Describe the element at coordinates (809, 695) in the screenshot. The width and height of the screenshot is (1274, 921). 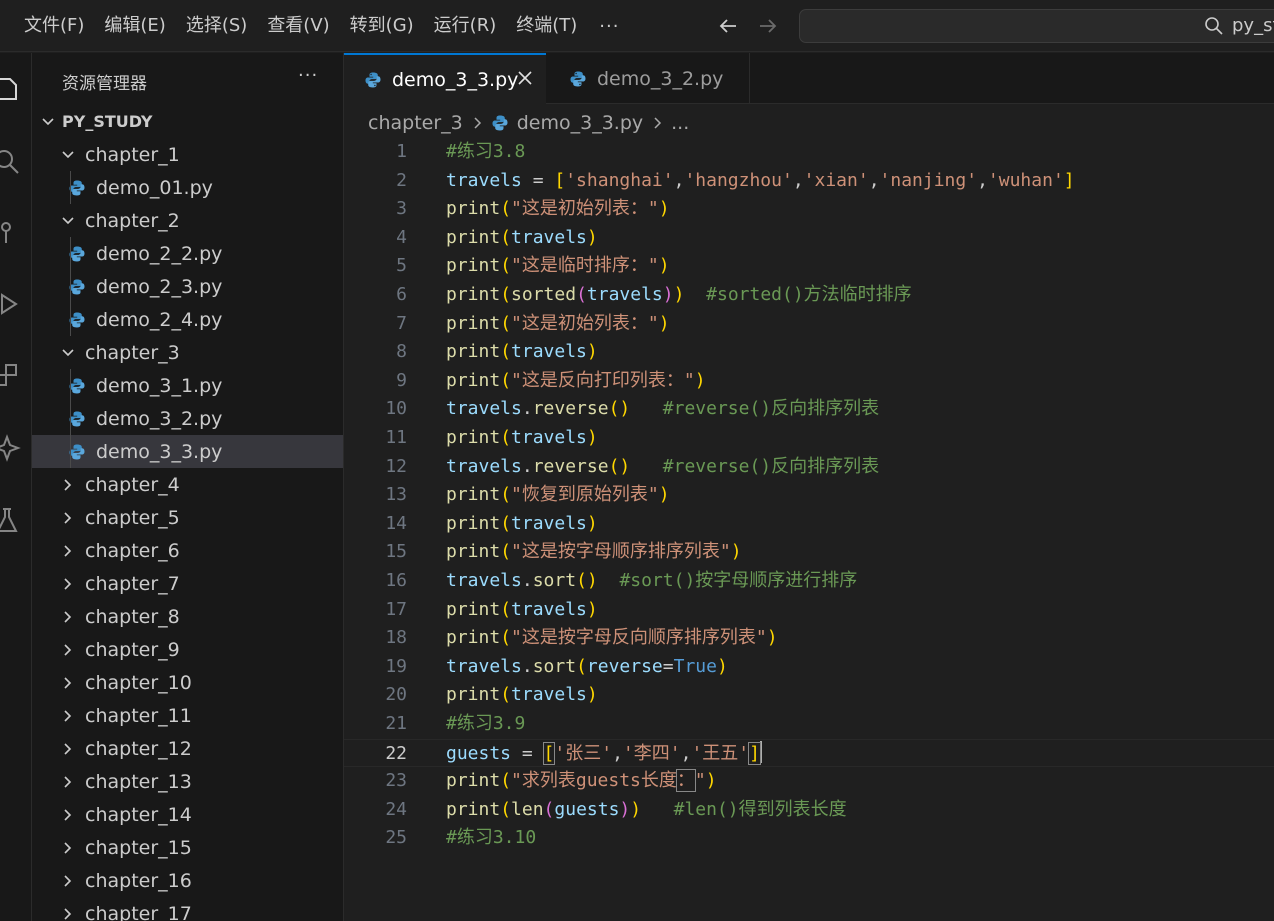
I see `code-line: 20 print(travels)` at that location.